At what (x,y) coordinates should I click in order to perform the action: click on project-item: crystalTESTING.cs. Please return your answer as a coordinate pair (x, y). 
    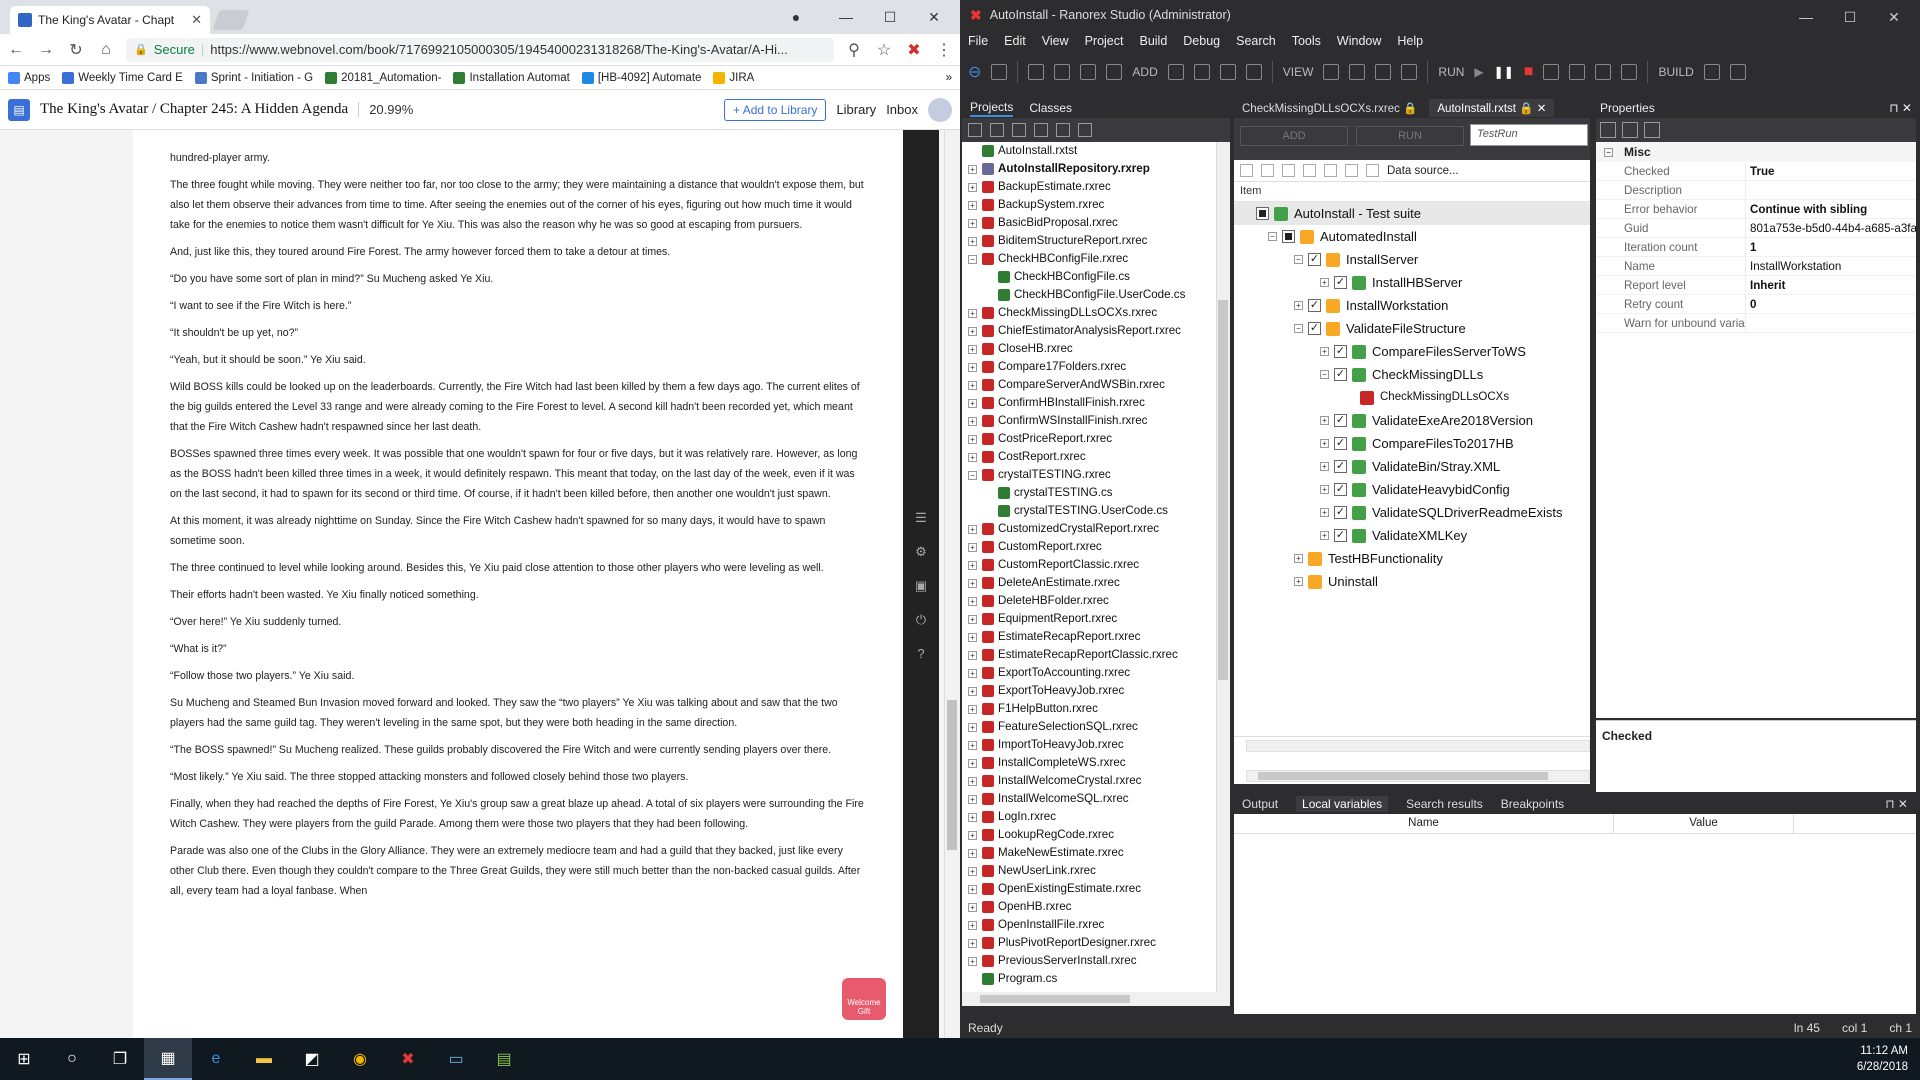
    Looking at the image, I should click on (1089, 493).